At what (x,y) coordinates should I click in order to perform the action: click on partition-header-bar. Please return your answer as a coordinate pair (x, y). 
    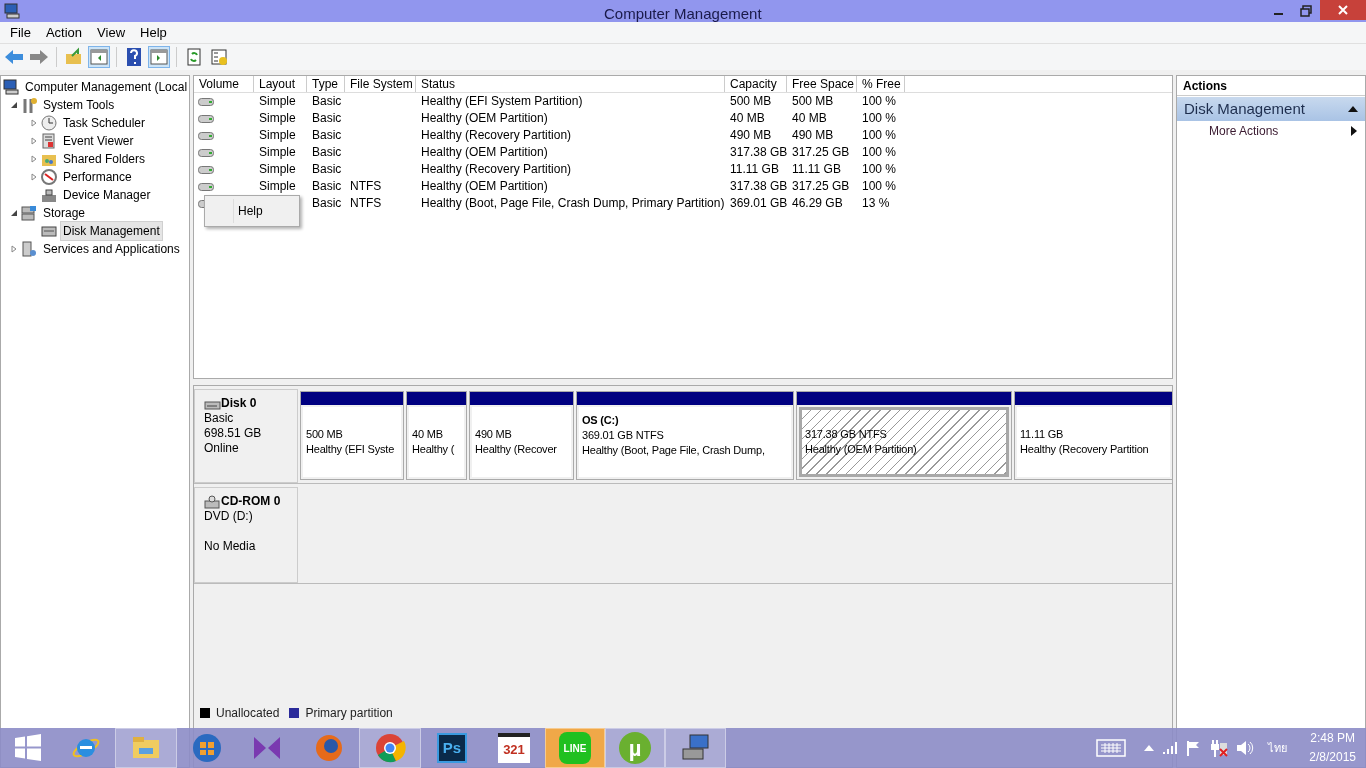
    Looking at the image, I should click on (436, 398).